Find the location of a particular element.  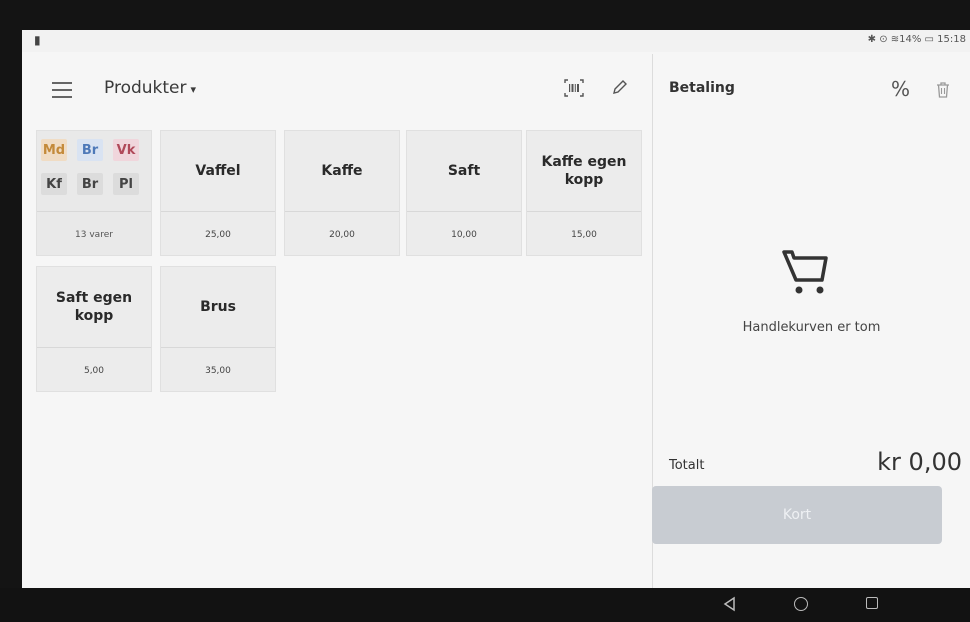

category-chip: Md is located at coordinates (54, 150).